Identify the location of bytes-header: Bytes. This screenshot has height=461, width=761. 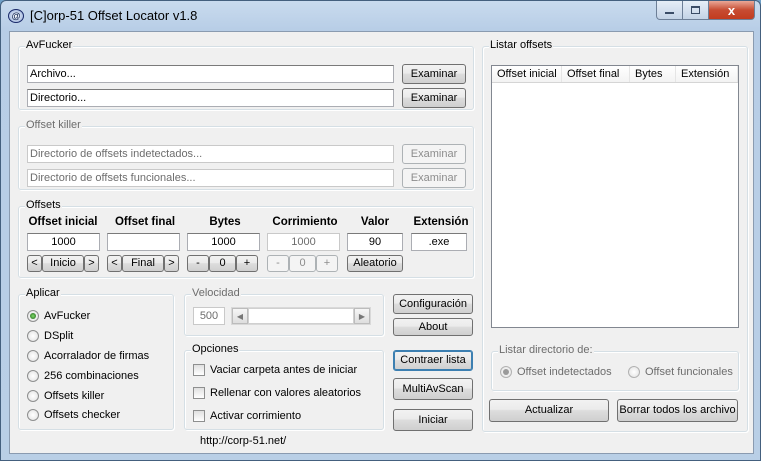
(225, 222).